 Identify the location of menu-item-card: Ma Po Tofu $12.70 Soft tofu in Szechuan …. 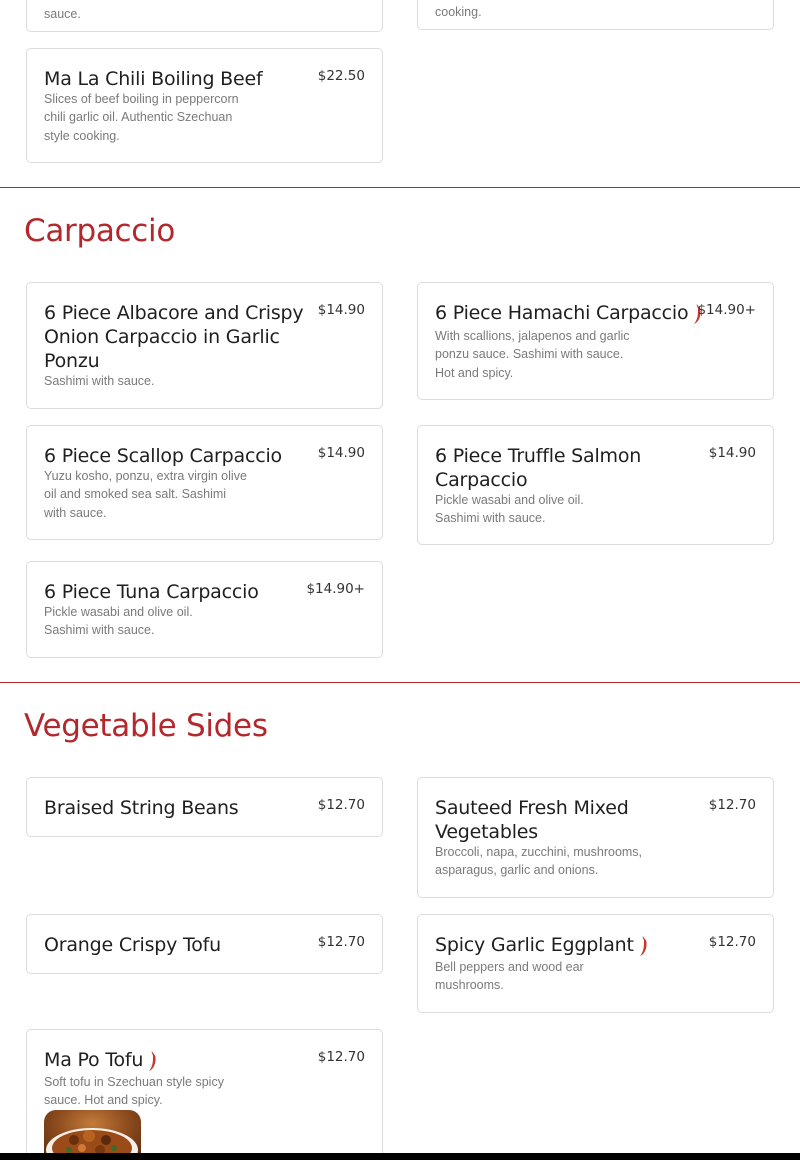
(204, 1094).